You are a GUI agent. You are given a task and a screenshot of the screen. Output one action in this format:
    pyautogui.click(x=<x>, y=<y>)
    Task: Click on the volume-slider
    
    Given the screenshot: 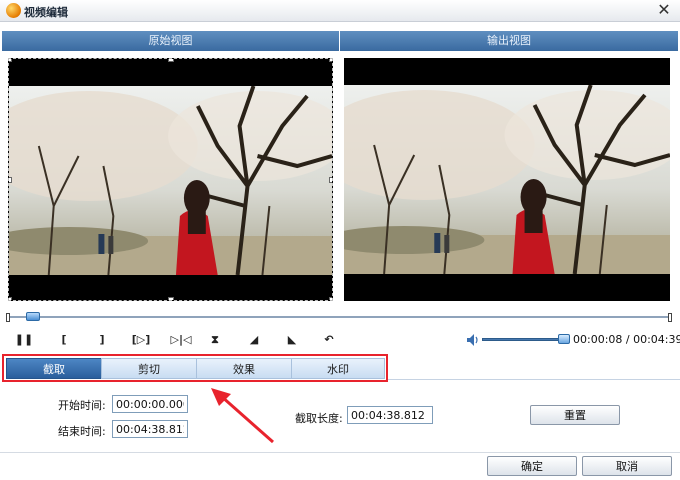 What is the action you would take?
    pyautogui.click(x=525, y=339)
    